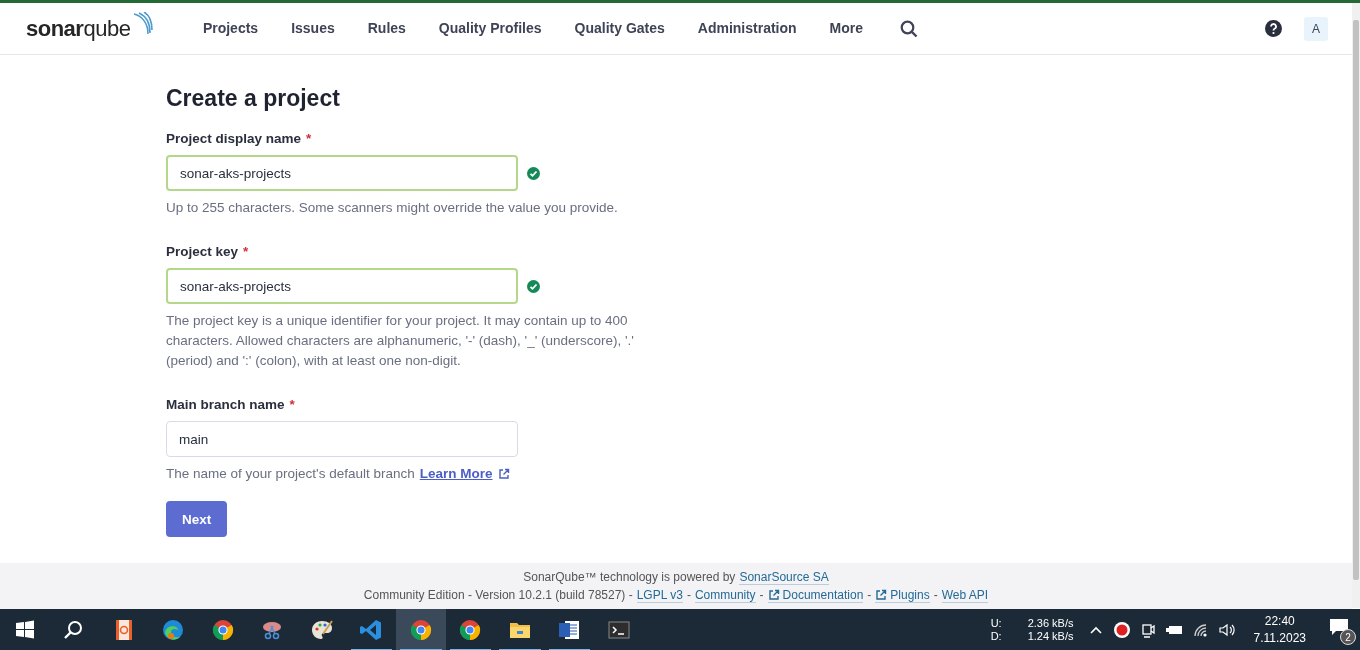 This screenshot has width=1360, height=650. What do you see at coordinates (908, 28) in the screenshot?
I see `search-icon` at bounding box center [908, 28].